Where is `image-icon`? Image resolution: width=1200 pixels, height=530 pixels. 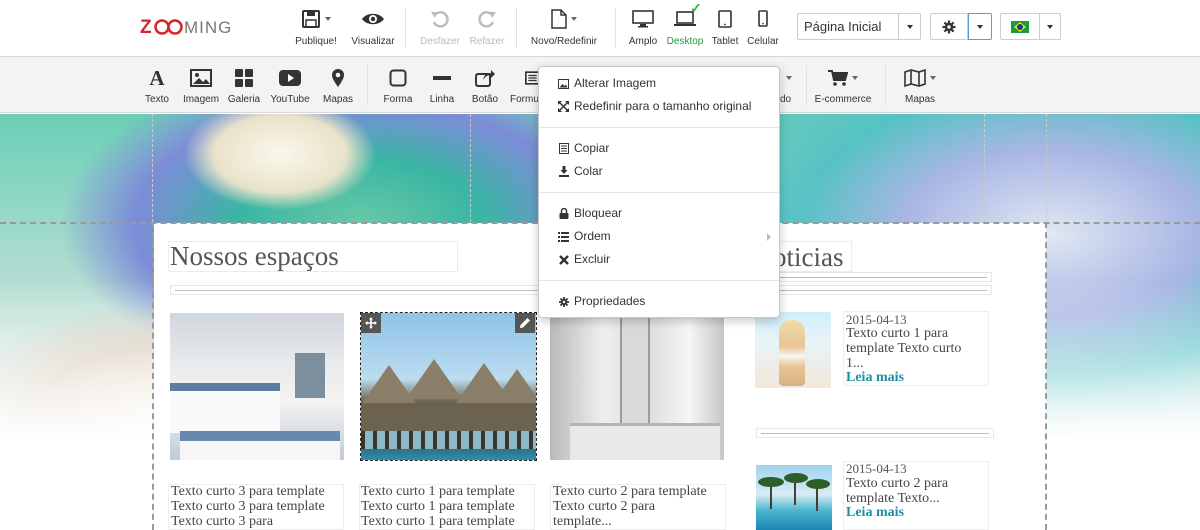
image-icon is located at coordinates (201, 78).